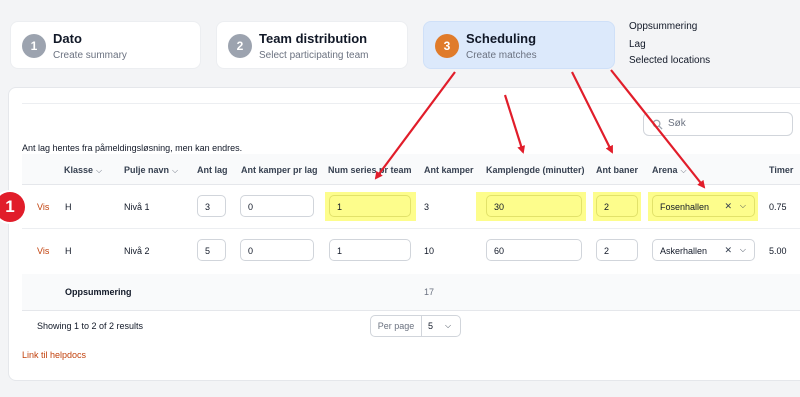 This screenshot has height=397, width=800. Describe the element at coordinates (279, 170) in the screenshot. I see `col-ant-kamper-pr-lag: Ant kamper pr lag` at that location.